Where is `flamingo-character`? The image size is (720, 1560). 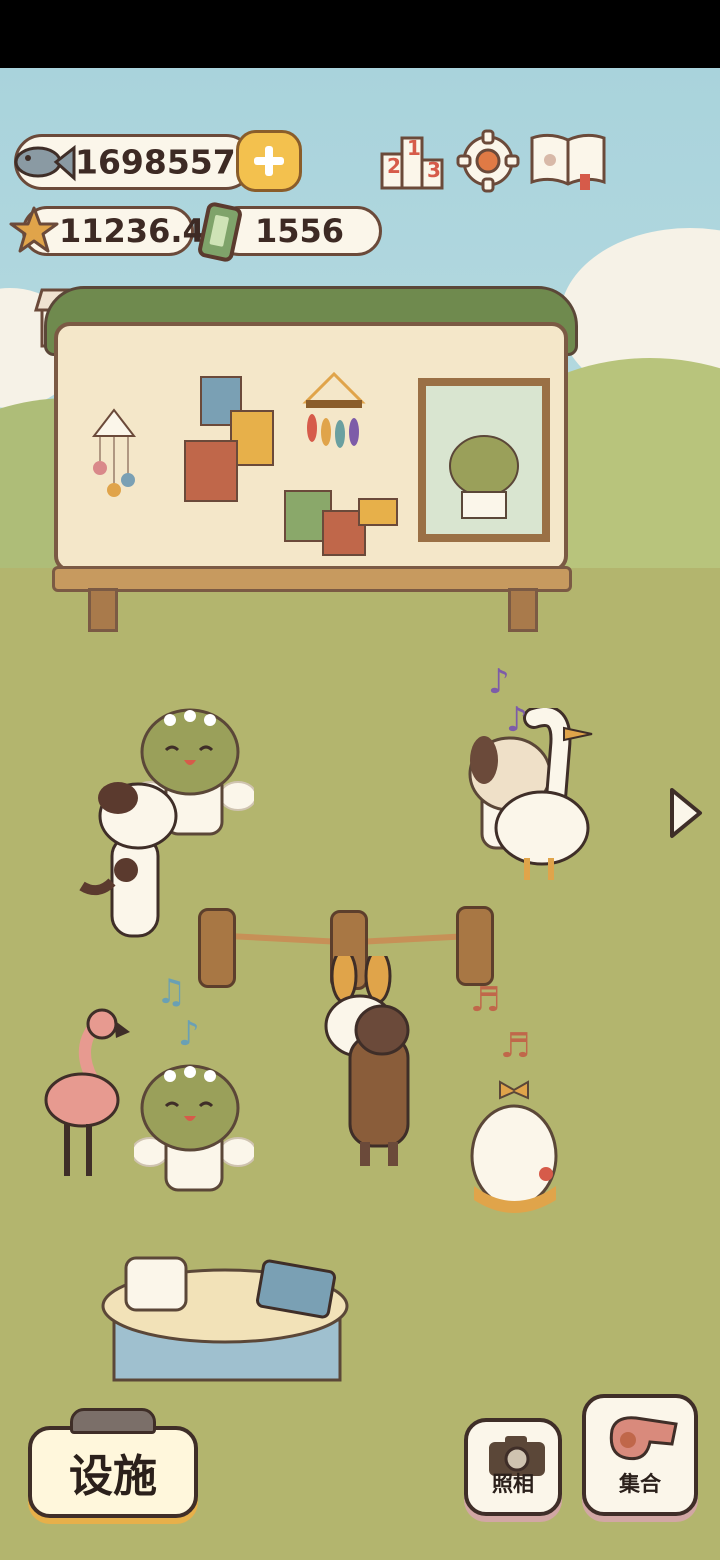
flamingo-character is located at coordinates (84, 1094).